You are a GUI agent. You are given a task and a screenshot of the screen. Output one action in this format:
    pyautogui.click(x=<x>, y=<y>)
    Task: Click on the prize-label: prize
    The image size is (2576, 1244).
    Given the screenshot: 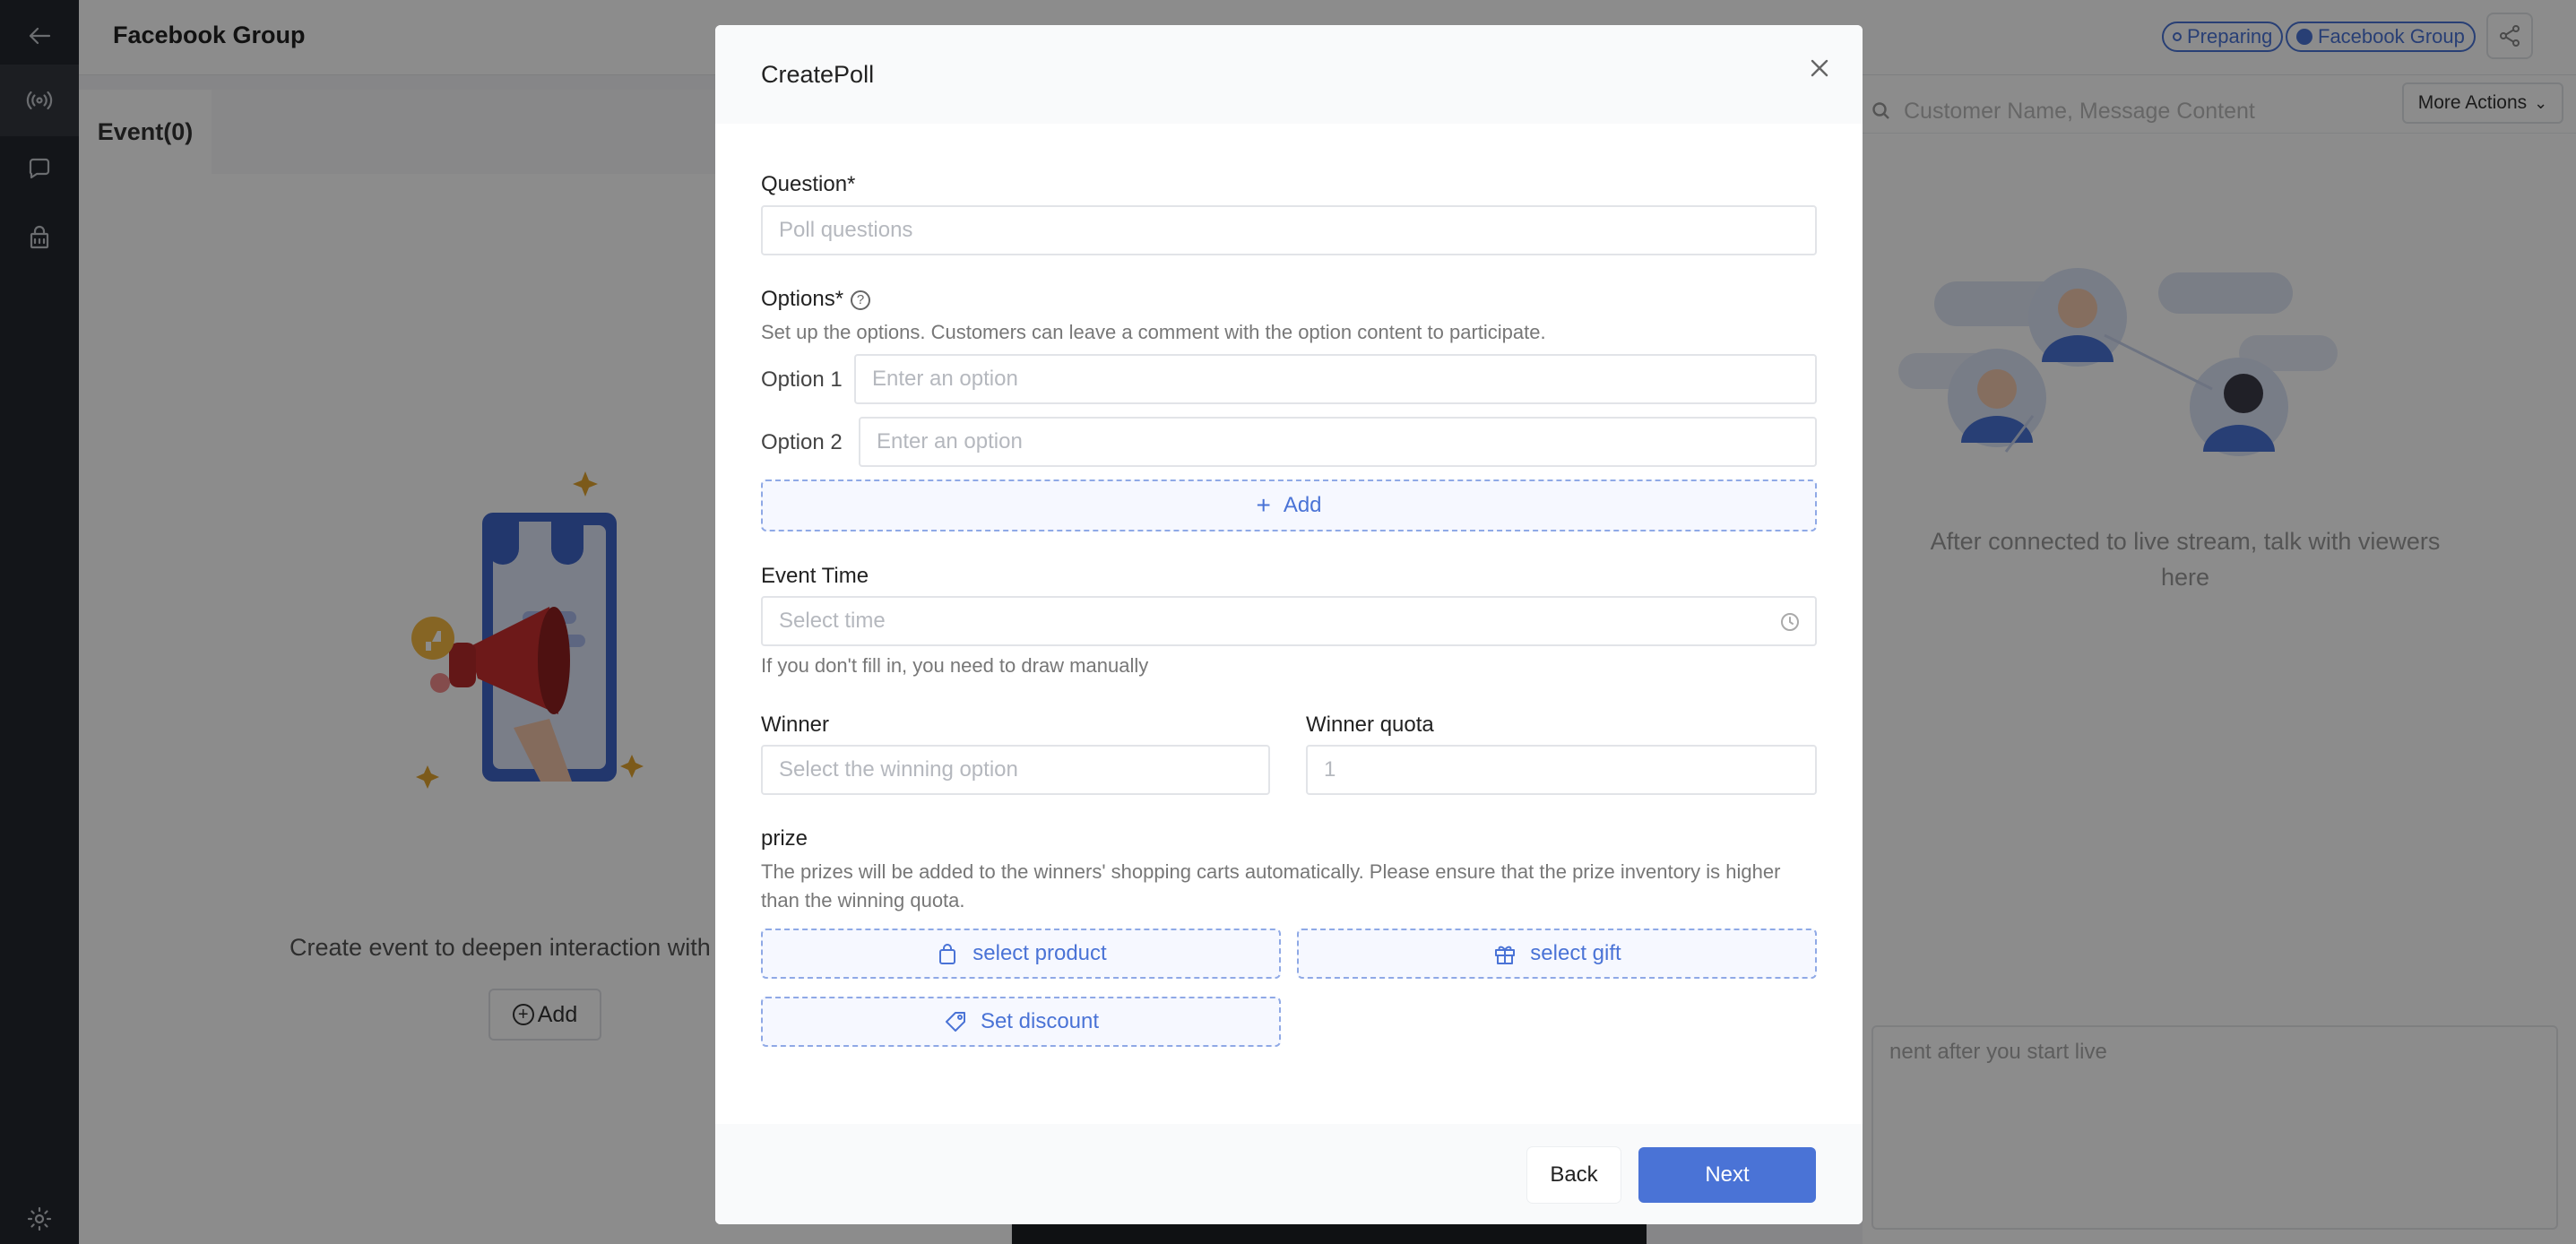 What is the action you would take?
    pyautogui.click(x=784, y=838)
    